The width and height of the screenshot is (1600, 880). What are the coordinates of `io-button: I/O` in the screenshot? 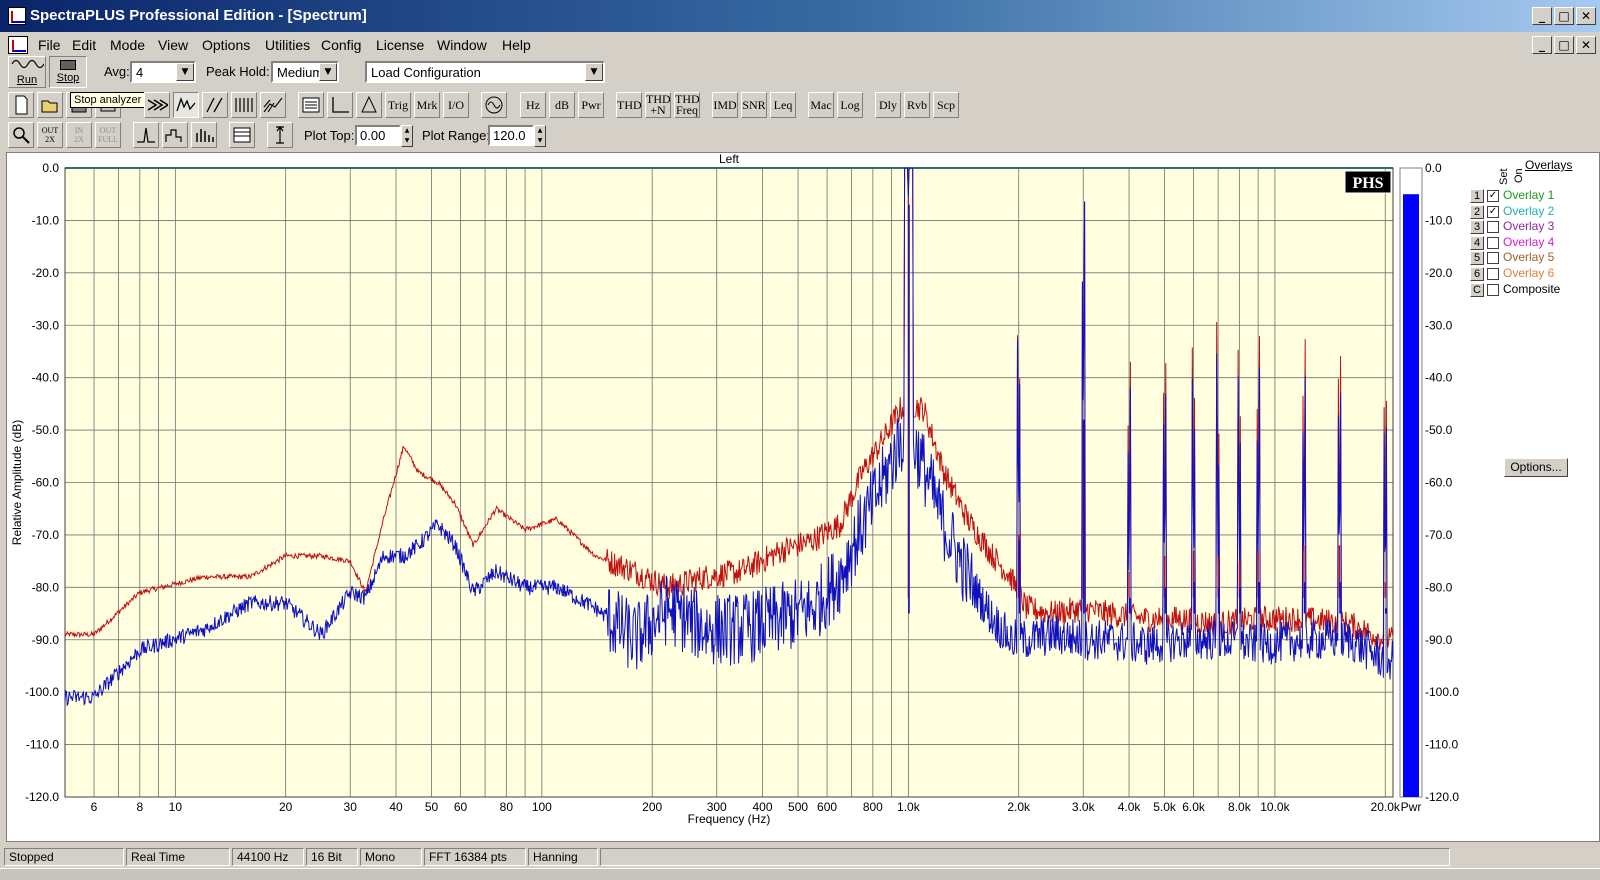 It's located at (456, 105).